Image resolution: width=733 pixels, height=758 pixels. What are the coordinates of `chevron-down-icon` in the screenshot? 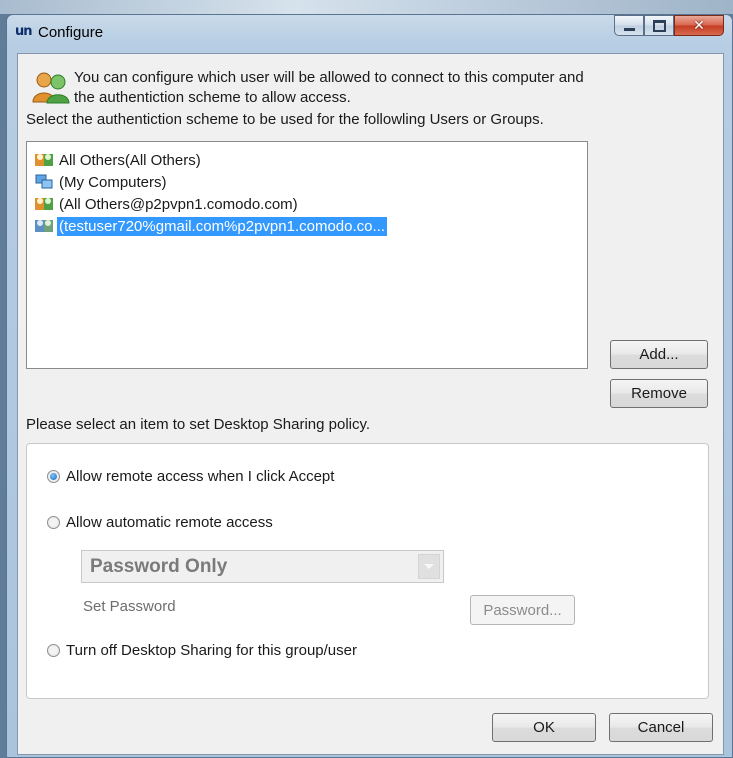 It's located at (429, 566).